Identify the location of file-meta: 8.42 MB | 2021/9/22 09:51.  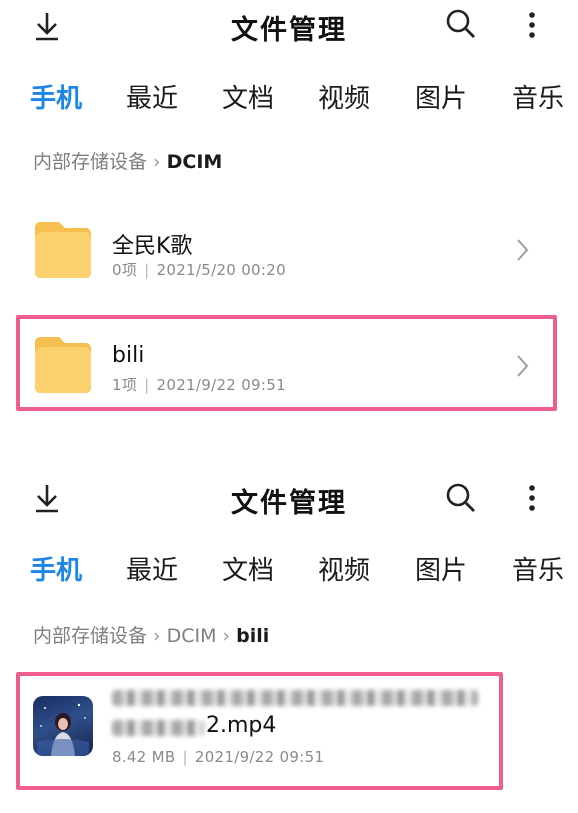
(218, 757).